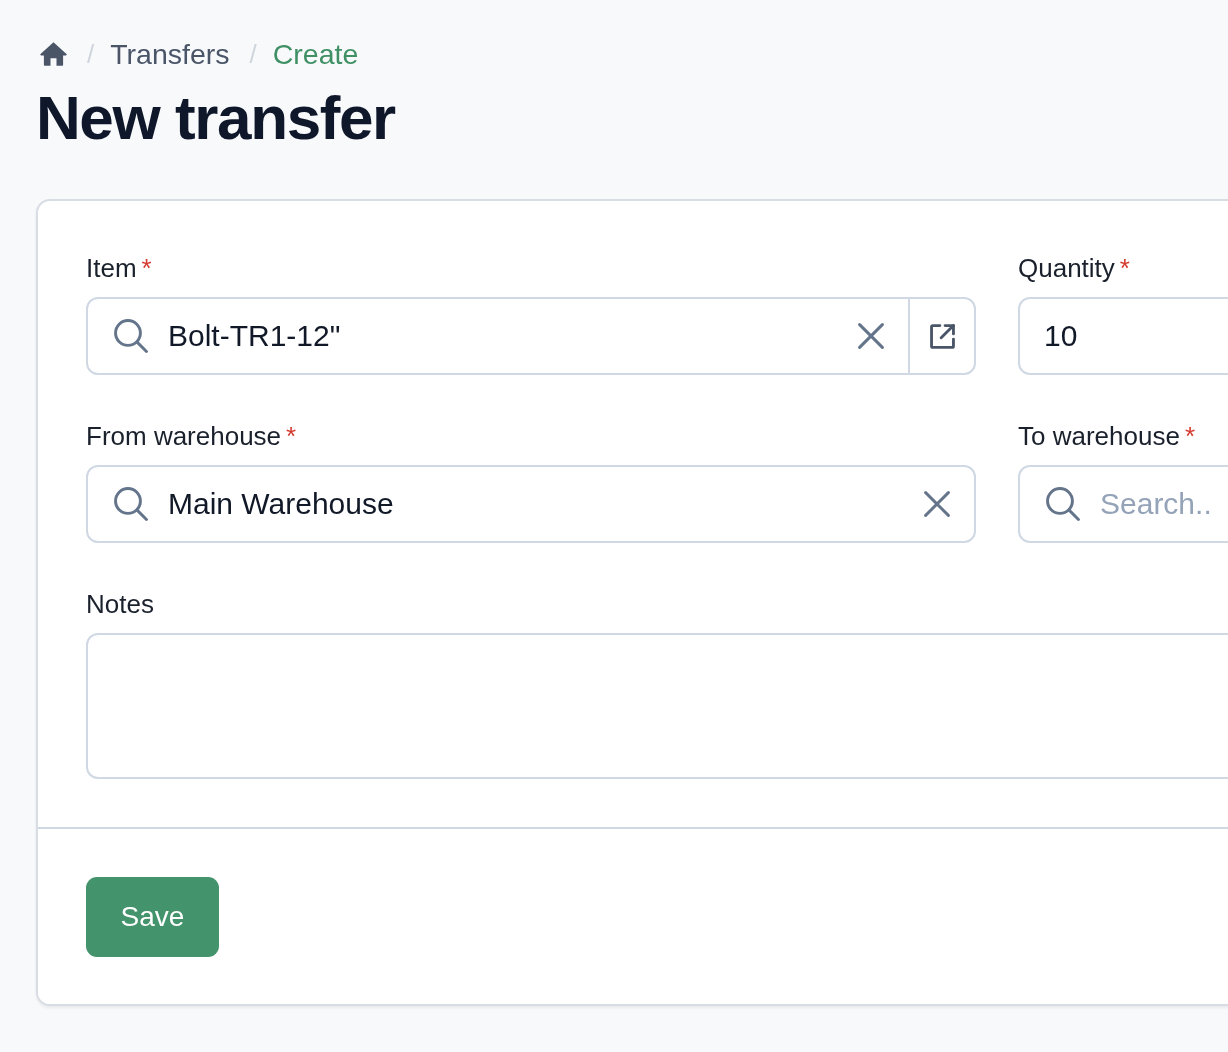 The image size is (1228, 1052). What do you see at coordinates (657, 706) in the screenshot?
I see `notes-field` at bounding box center [657, 706].